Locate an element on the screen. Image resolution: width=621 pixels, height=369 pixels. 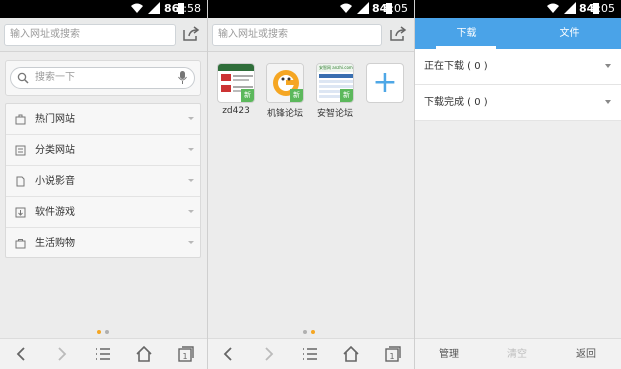
tab-label: 文件 is located at coordinates (569, 33).